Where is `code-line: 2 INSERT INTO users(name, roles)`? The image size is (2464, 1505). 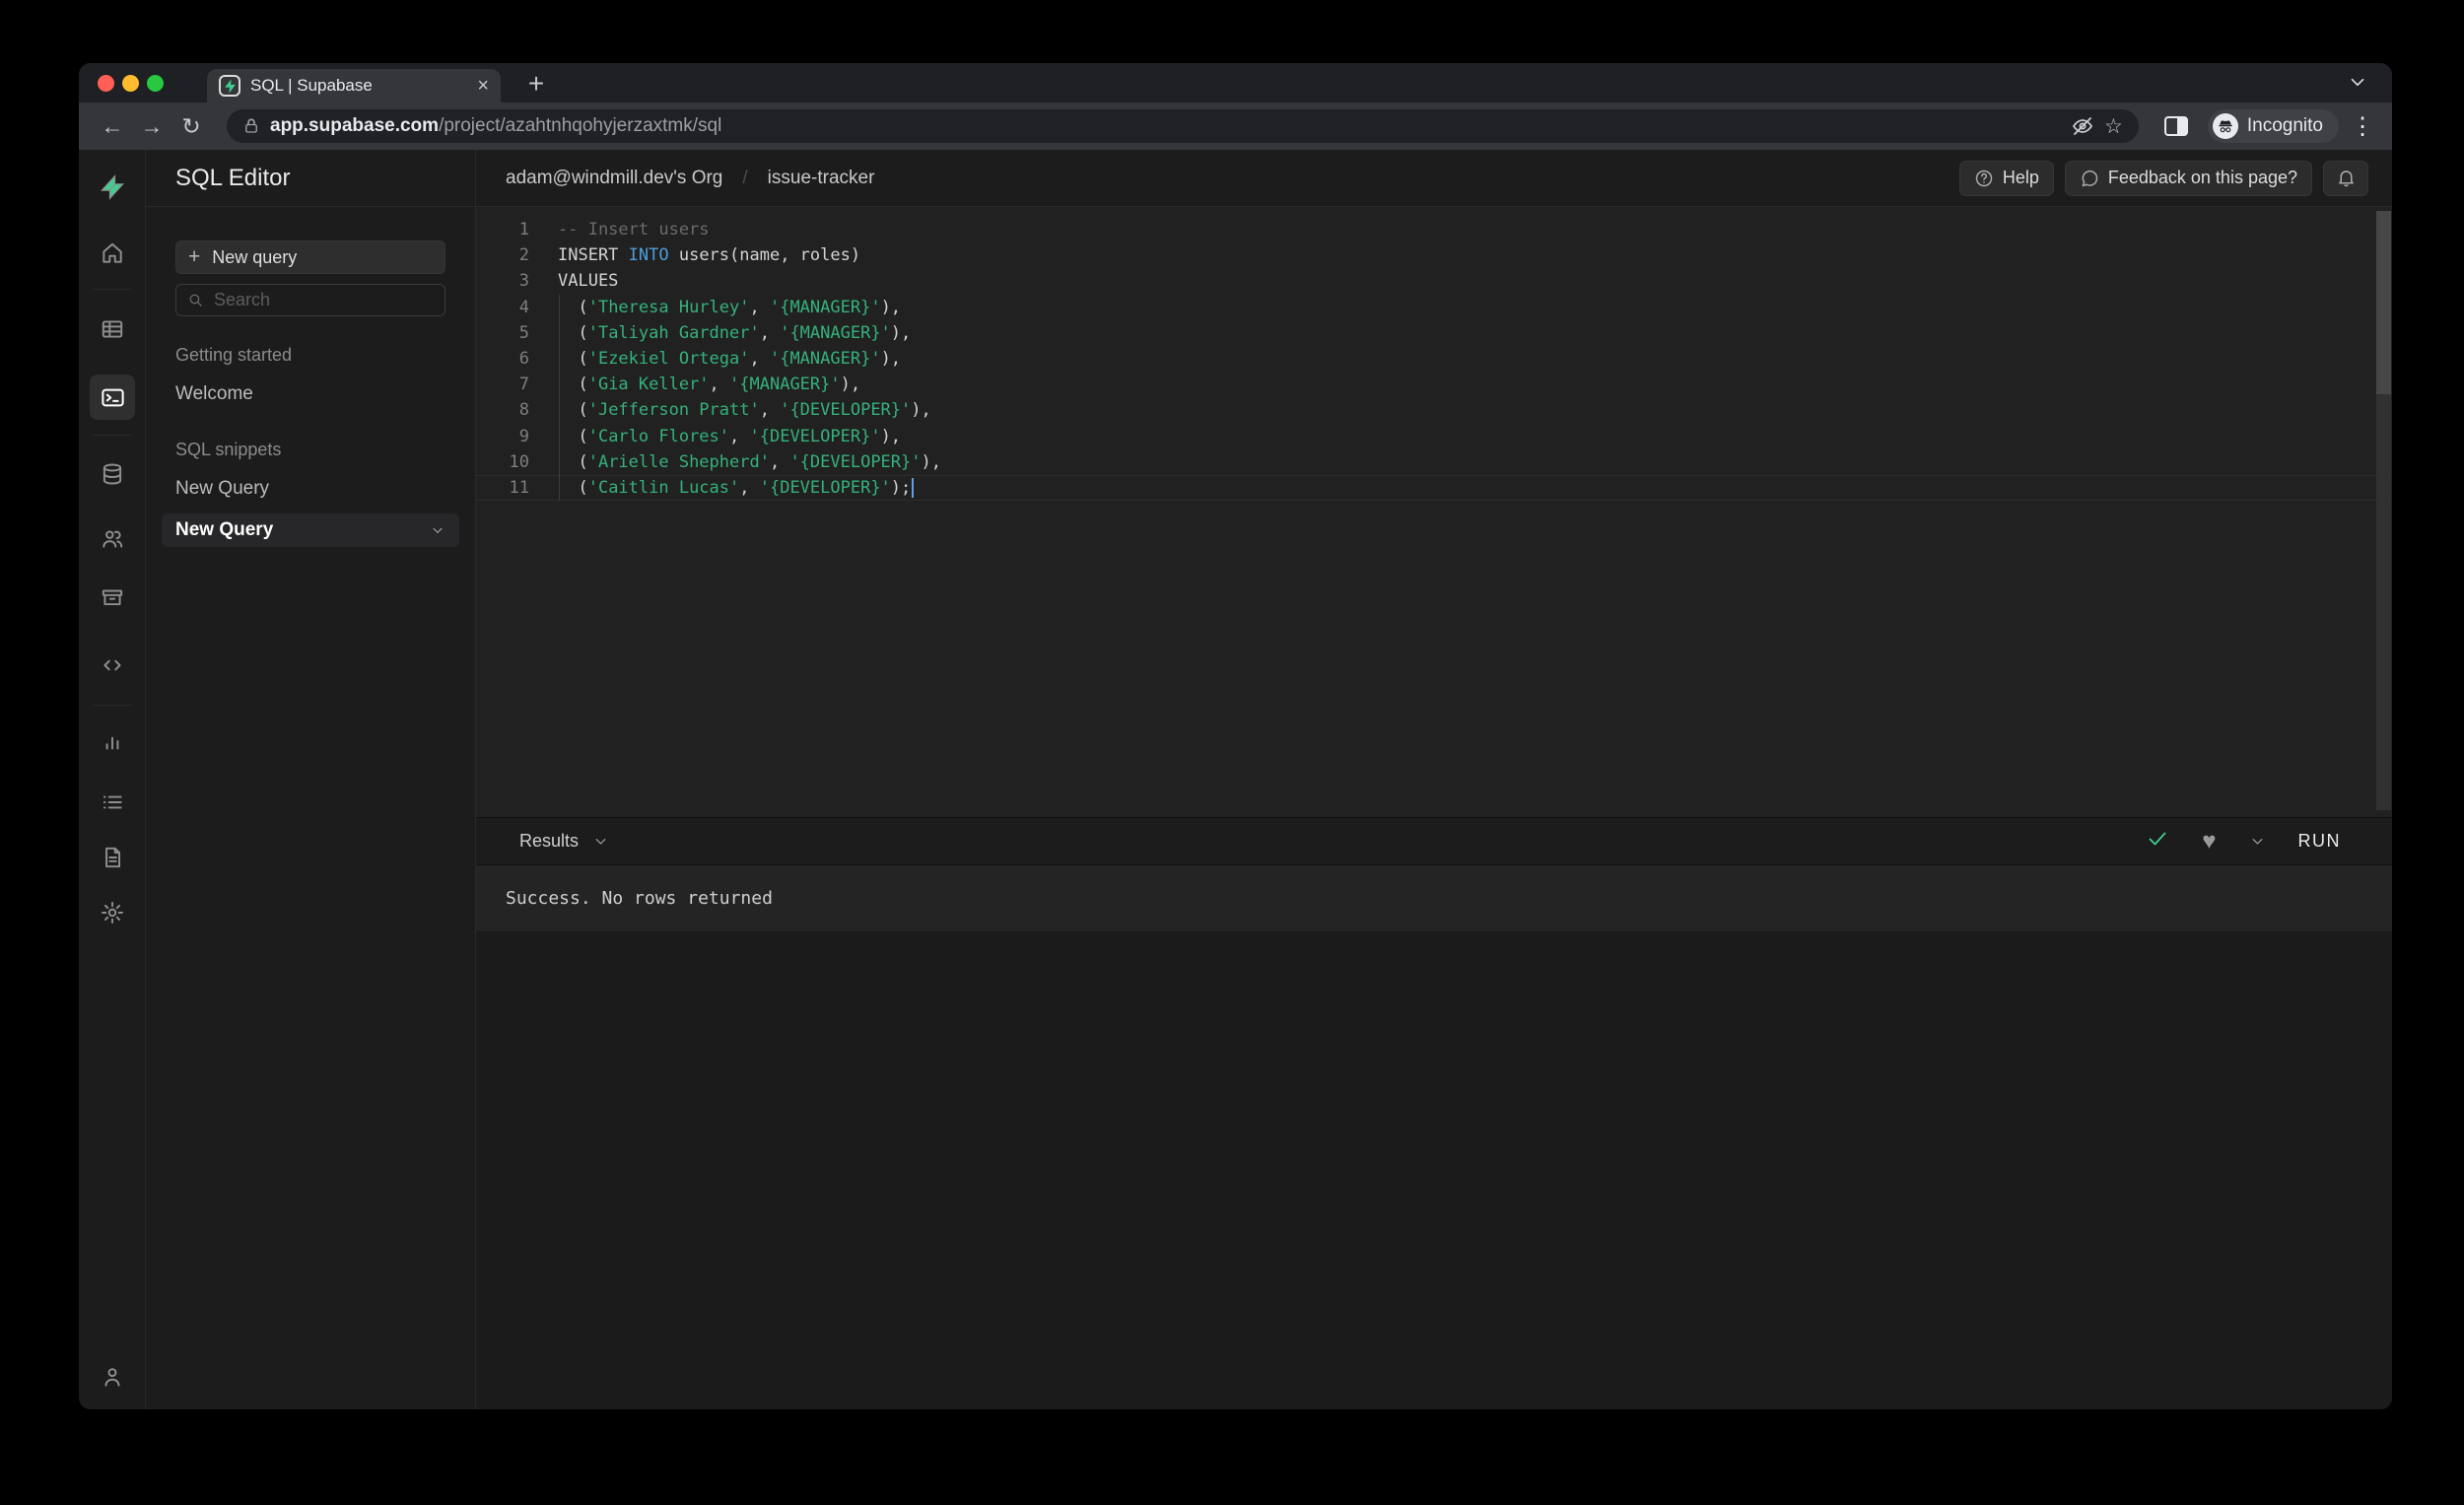 code-line: 2 INSERT INTO users(name, roles) is located at coordinates (1434, 255).